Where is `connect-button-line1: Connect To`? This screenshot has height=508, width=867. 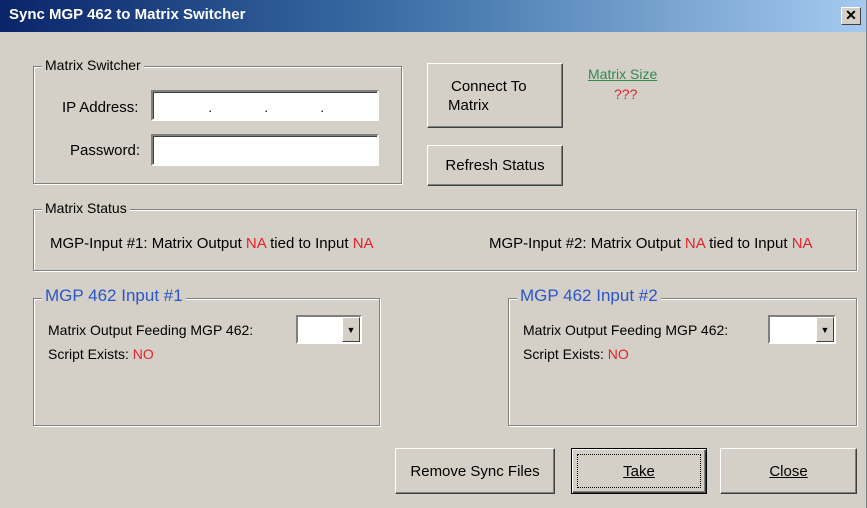
connect-button-line1: Connect To is located at coordinates (487, 86).